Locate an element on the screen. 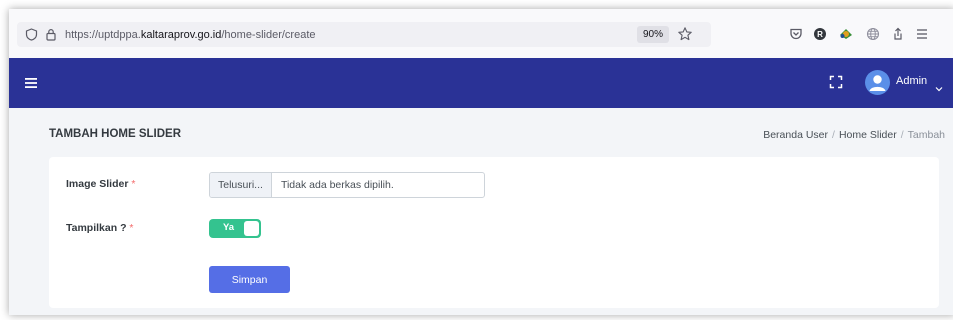 This screenshot has width=953, height=320. zoom-level: 90% is located at coordinates (653, 34).